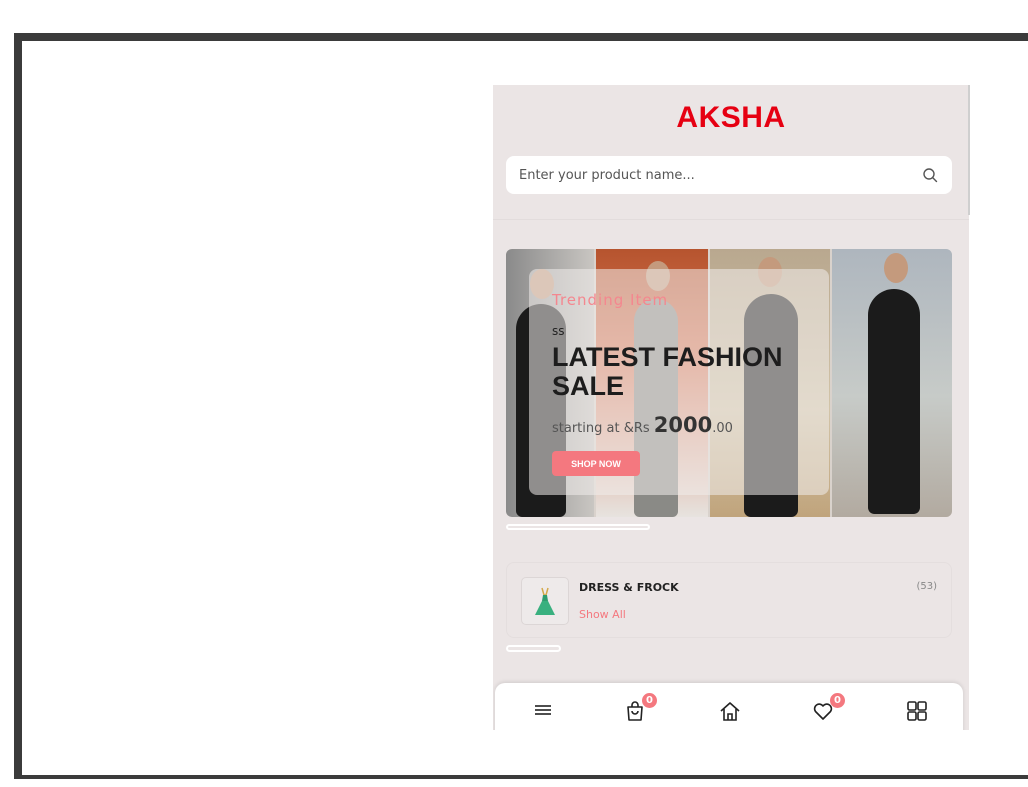 The width and height of the screenshot is (1028, 787). Describe the element at coordinates (667, 371) in the screenshot. I see `banner-headline: LATEST FASHION SALE` at that location.